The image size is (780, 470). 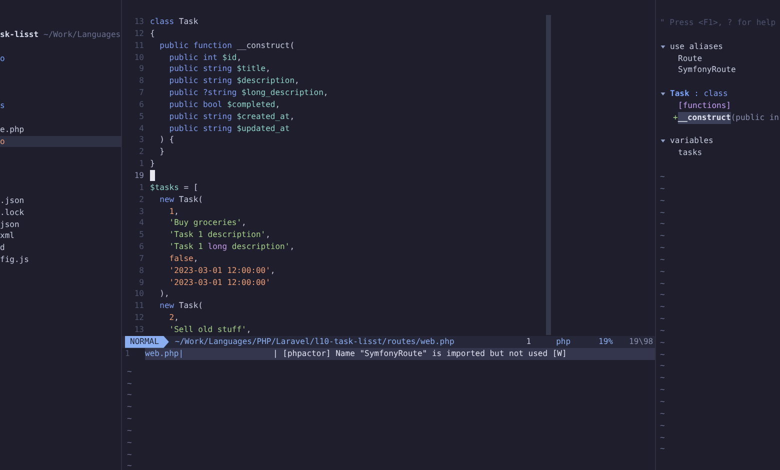 I want to click on code-line: public string $description,, so click(x=234, y=81).